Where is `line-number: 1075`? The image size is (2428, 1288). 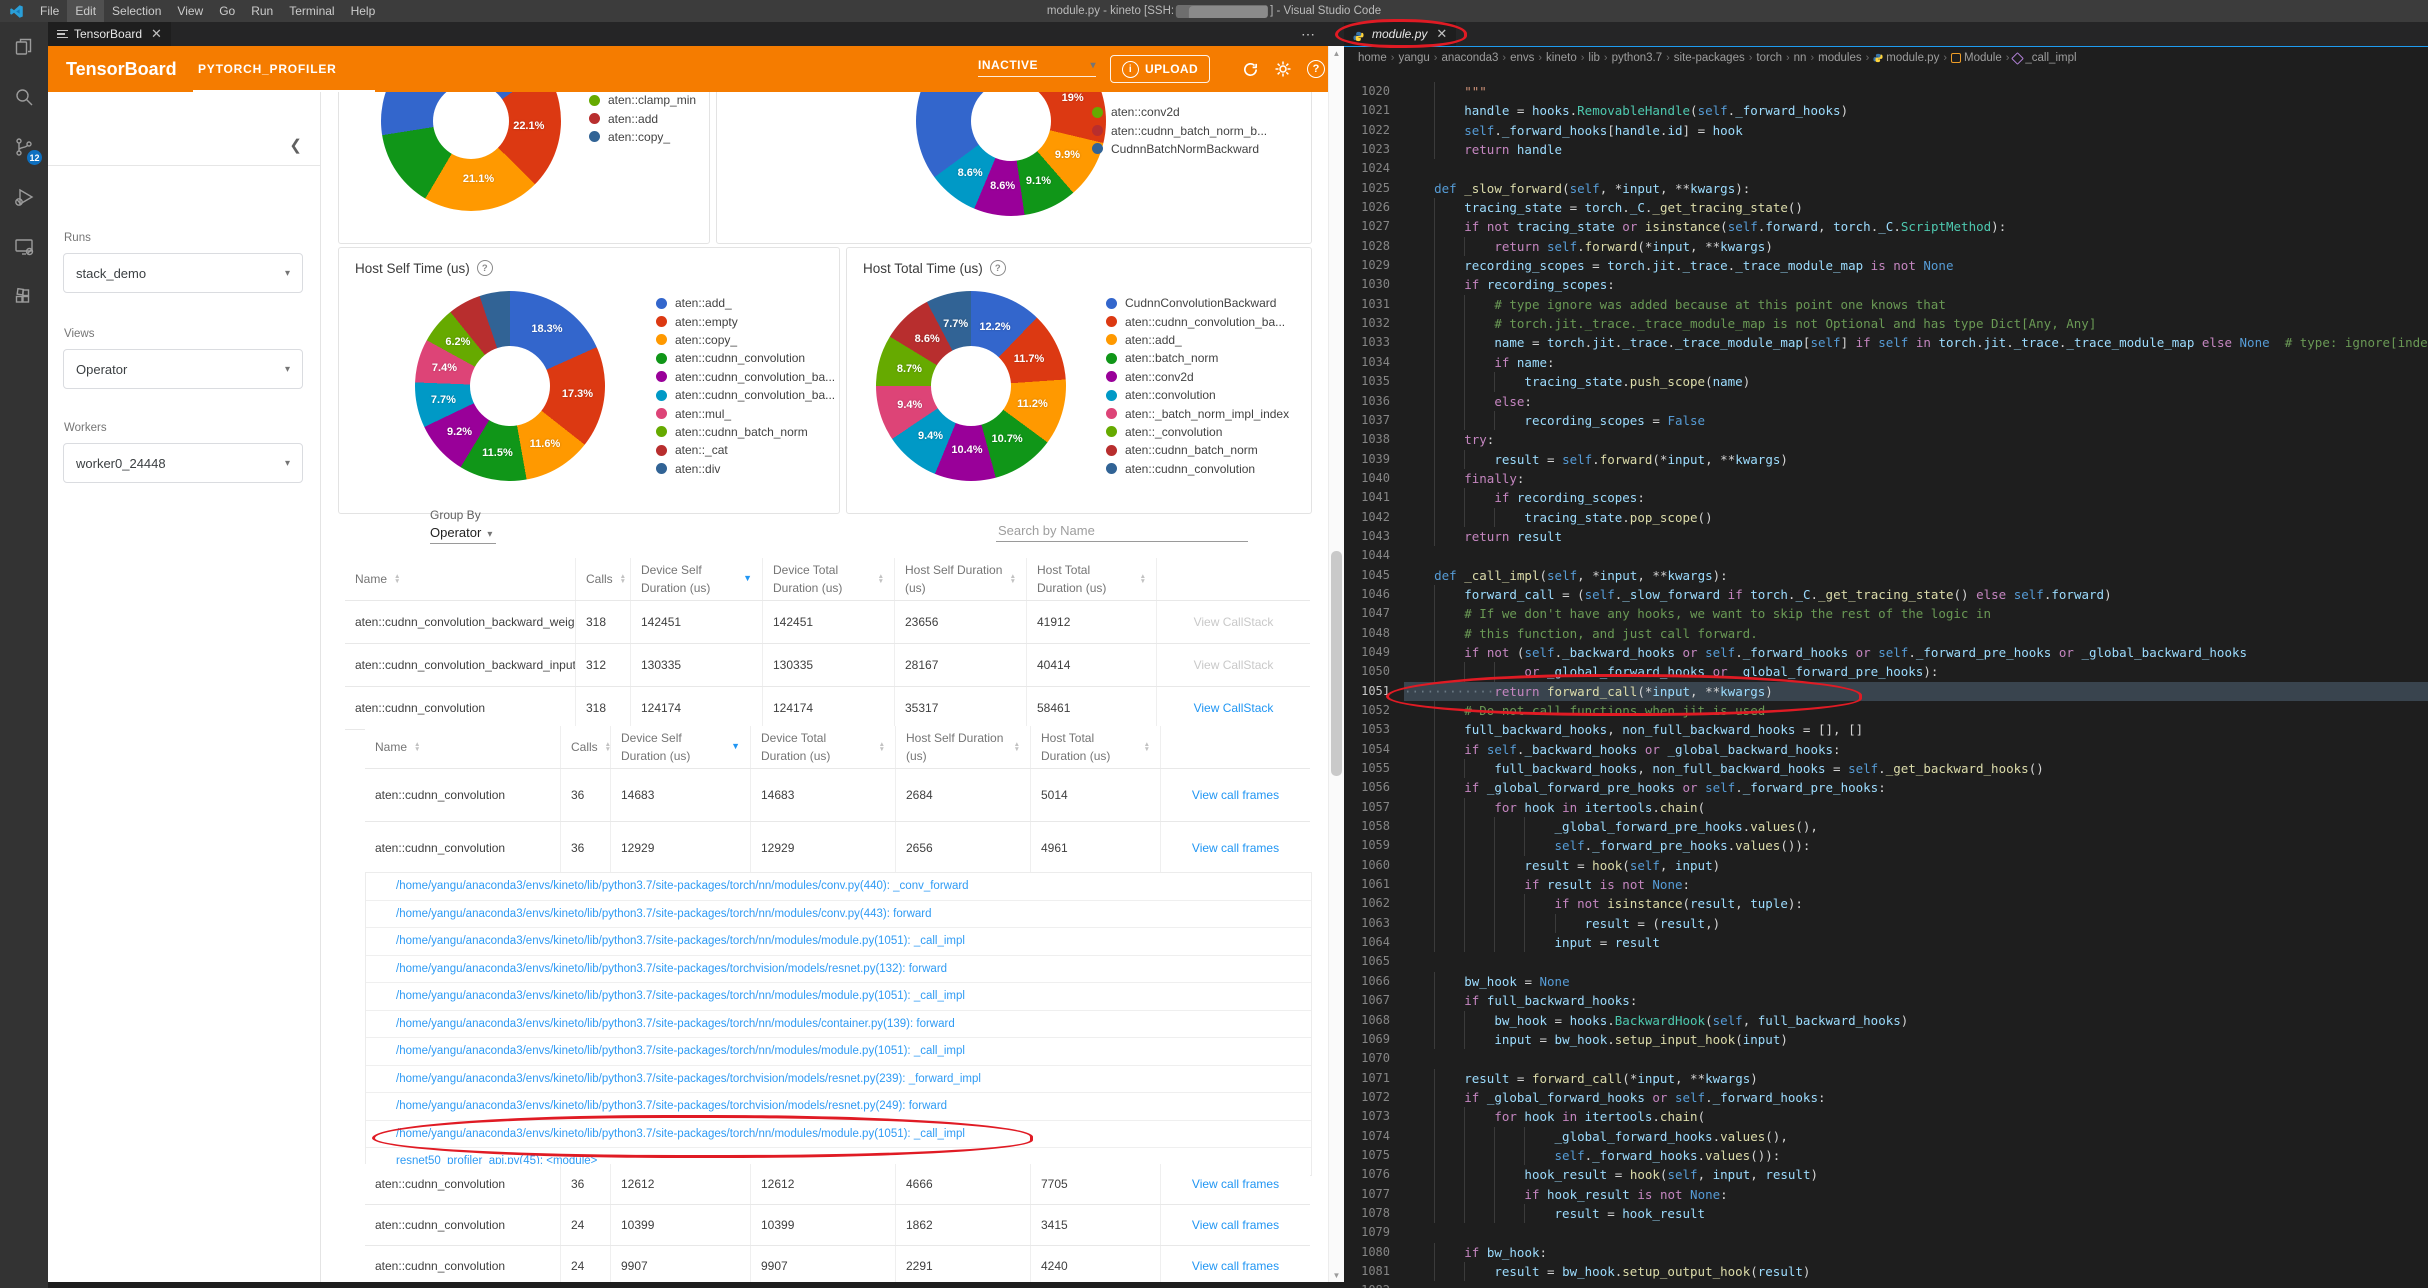 line-number: 1075 is located at coordinates (1367, 1155).